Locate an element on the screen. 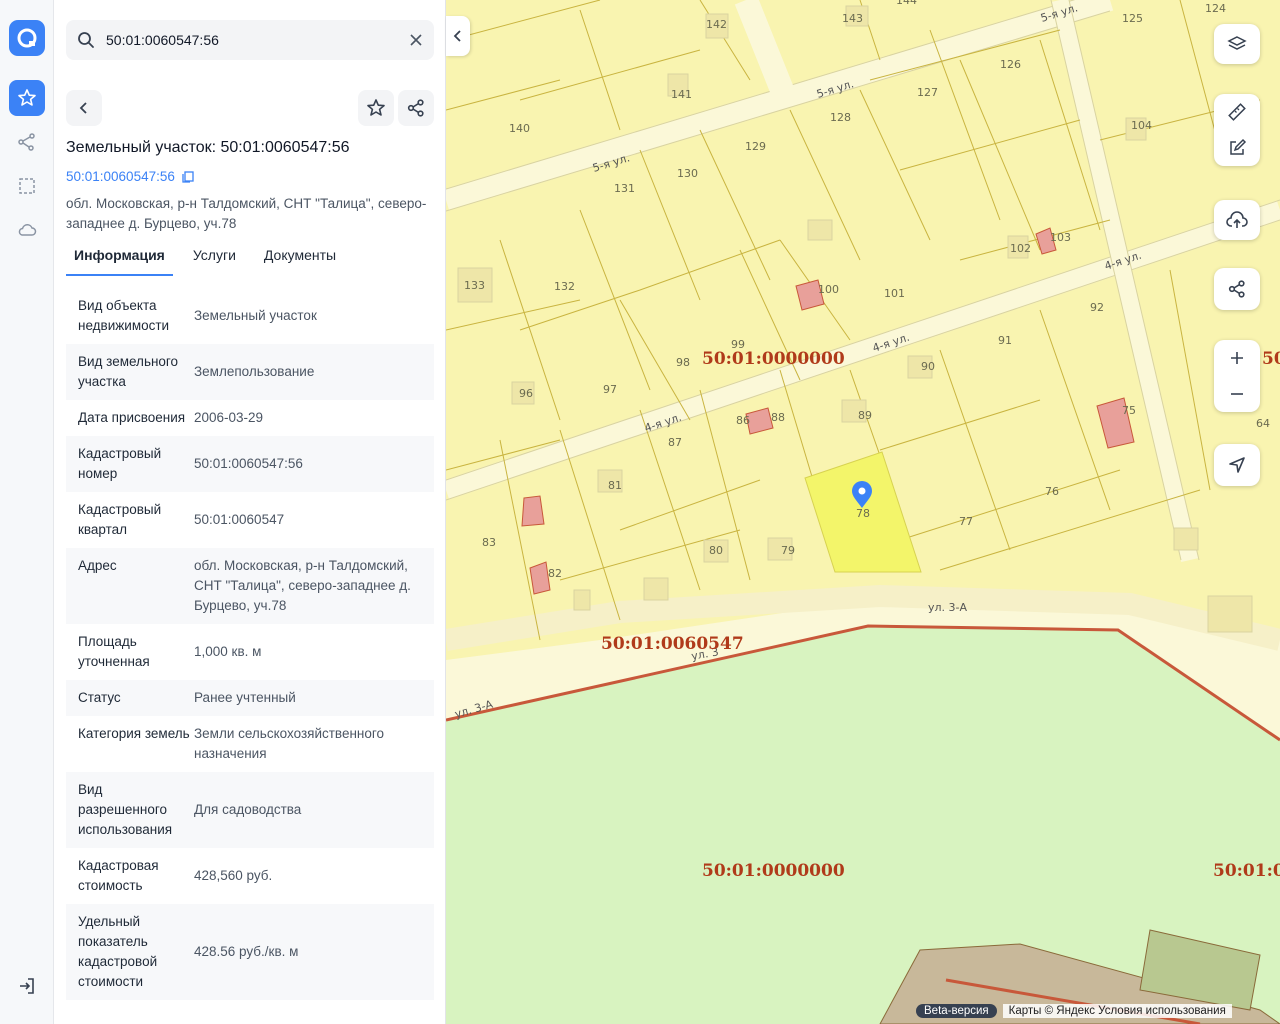 The width and height of the screenshot is (1280, 1024). search-input is located at coordinates (251, 40).